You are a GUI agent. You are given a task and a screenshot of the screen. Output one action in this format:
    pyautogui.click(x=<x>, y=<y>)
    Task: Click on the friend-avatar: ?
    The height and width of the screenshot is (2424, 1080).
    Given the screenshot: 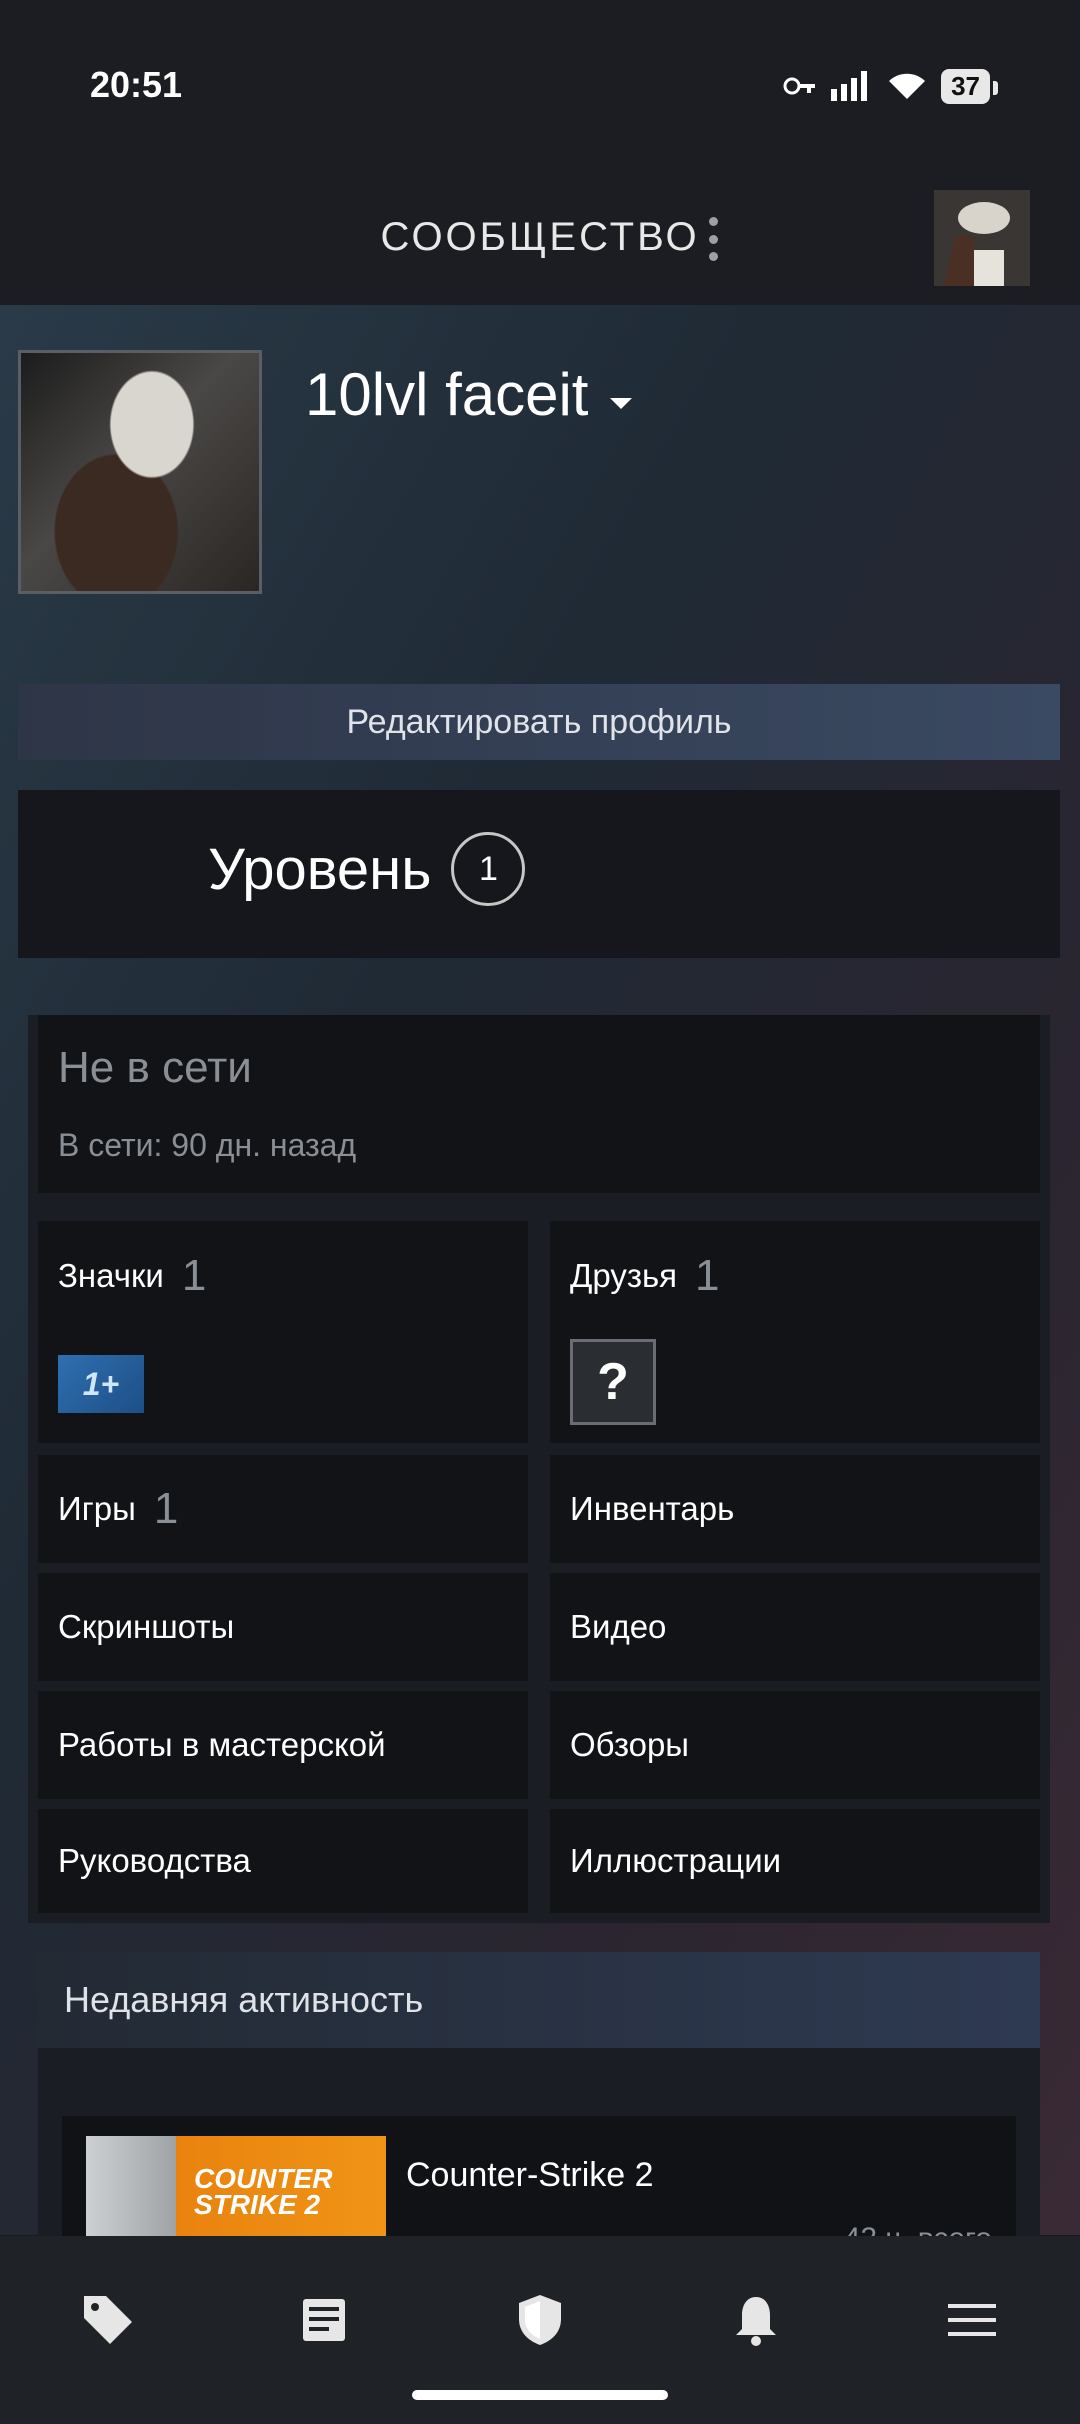 What is the action you would take?
    pyautogui.click(x=613, y=1382)
    